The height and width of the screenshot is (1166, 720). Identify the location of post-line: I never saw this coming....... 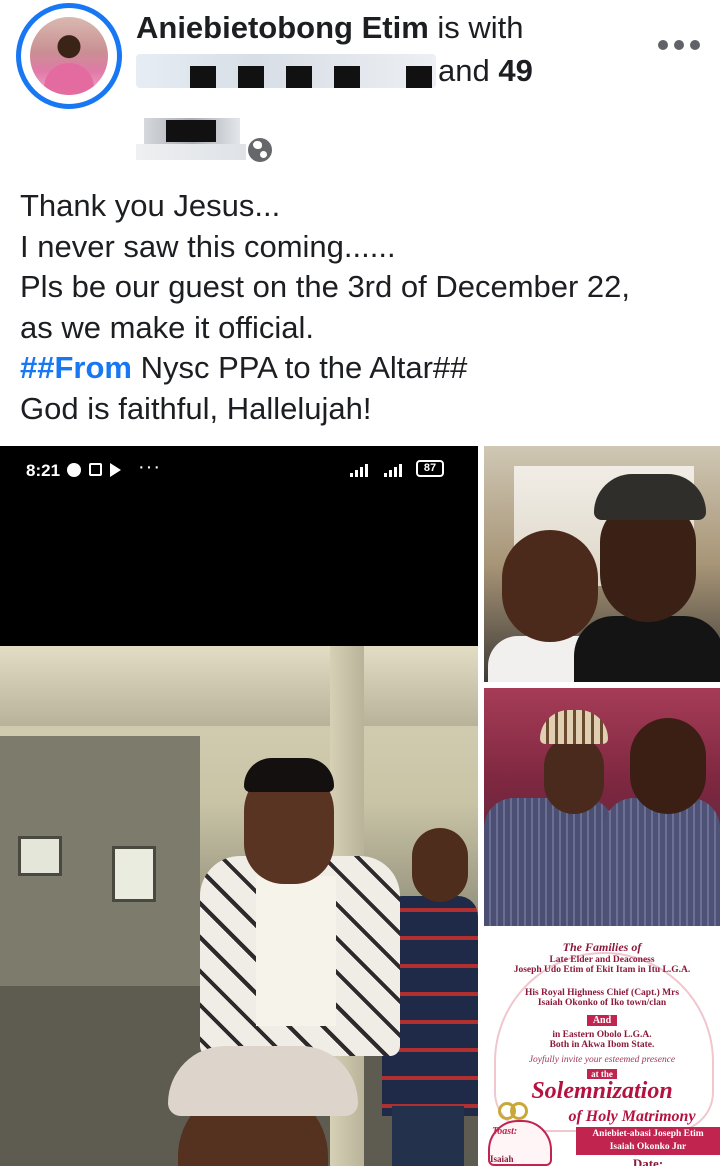
(208, 246).